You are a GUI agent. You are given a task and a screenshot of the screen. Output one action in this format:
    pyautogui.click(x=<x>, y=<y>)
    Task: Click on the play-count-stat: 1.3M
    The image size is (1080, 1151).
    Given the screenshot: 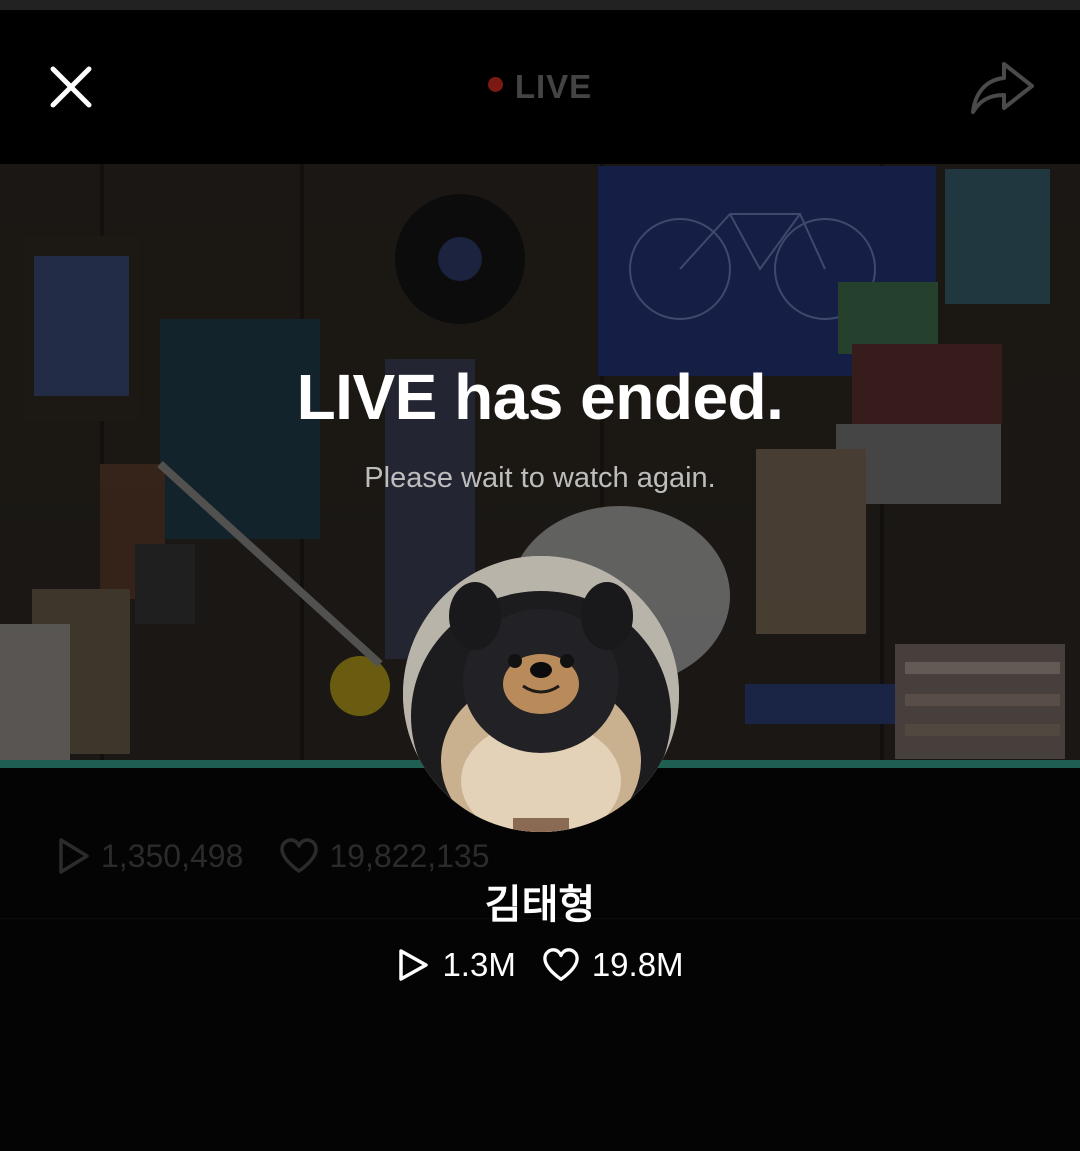 What is the action you would take?
    pyautogui.click(x=456, y=965)
    